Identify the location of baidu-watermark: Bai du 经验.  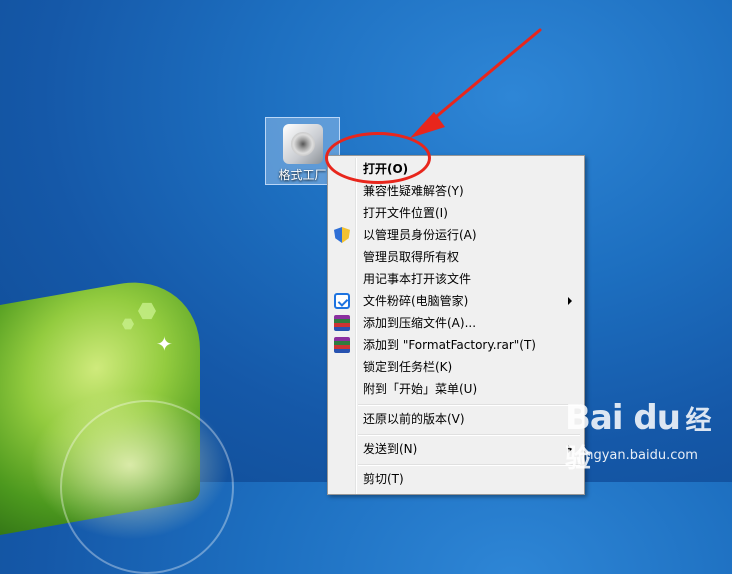
(648, 436).